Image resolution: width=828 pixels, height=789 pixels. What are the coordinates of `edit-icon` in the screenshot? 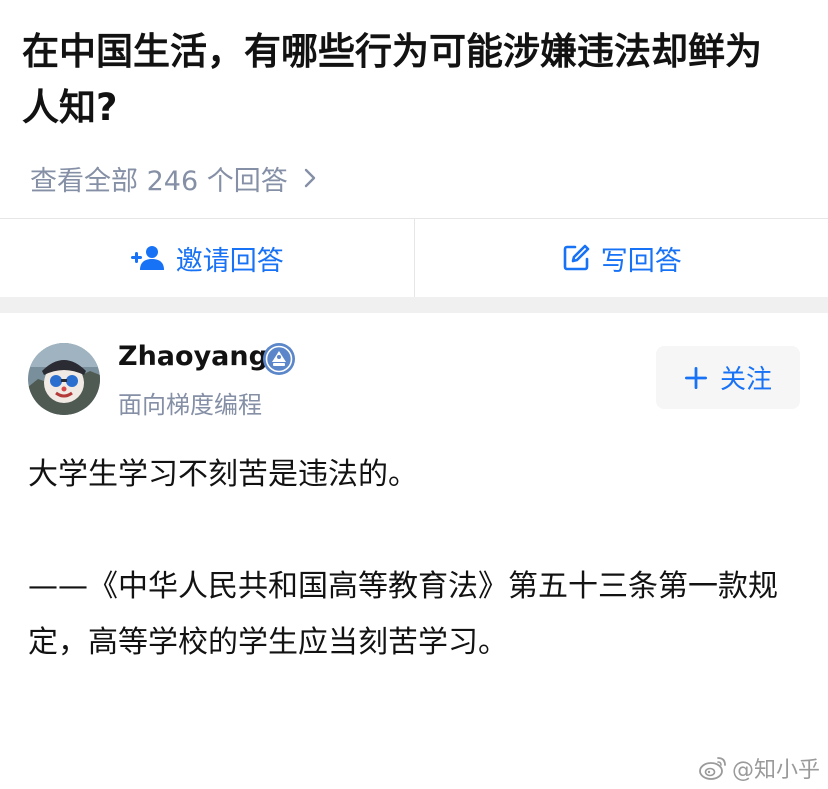 It's located at (576, 257).